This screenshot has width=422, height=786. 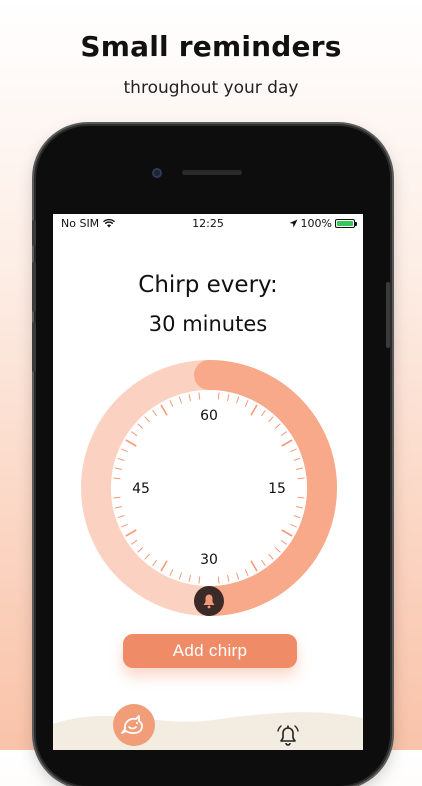 I want to click on dial-label-15: 15, so click(x=277, y=489).